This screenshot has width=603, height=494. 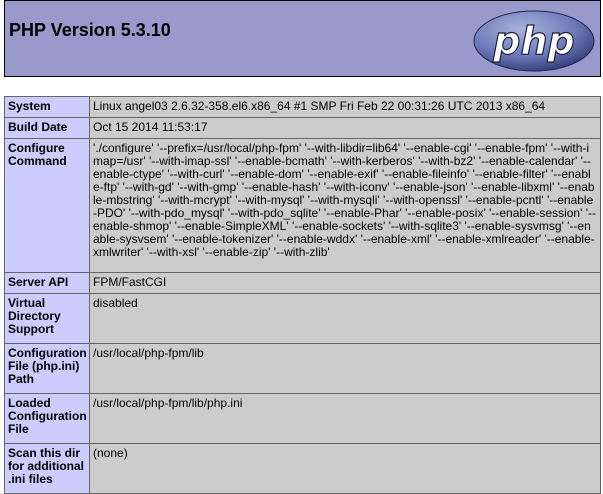 What do you see at coordinates (345, 368) in the screenshot?
I see `row-value: /usr/local/php-fpm/lib` at bounding box center [345, 368].